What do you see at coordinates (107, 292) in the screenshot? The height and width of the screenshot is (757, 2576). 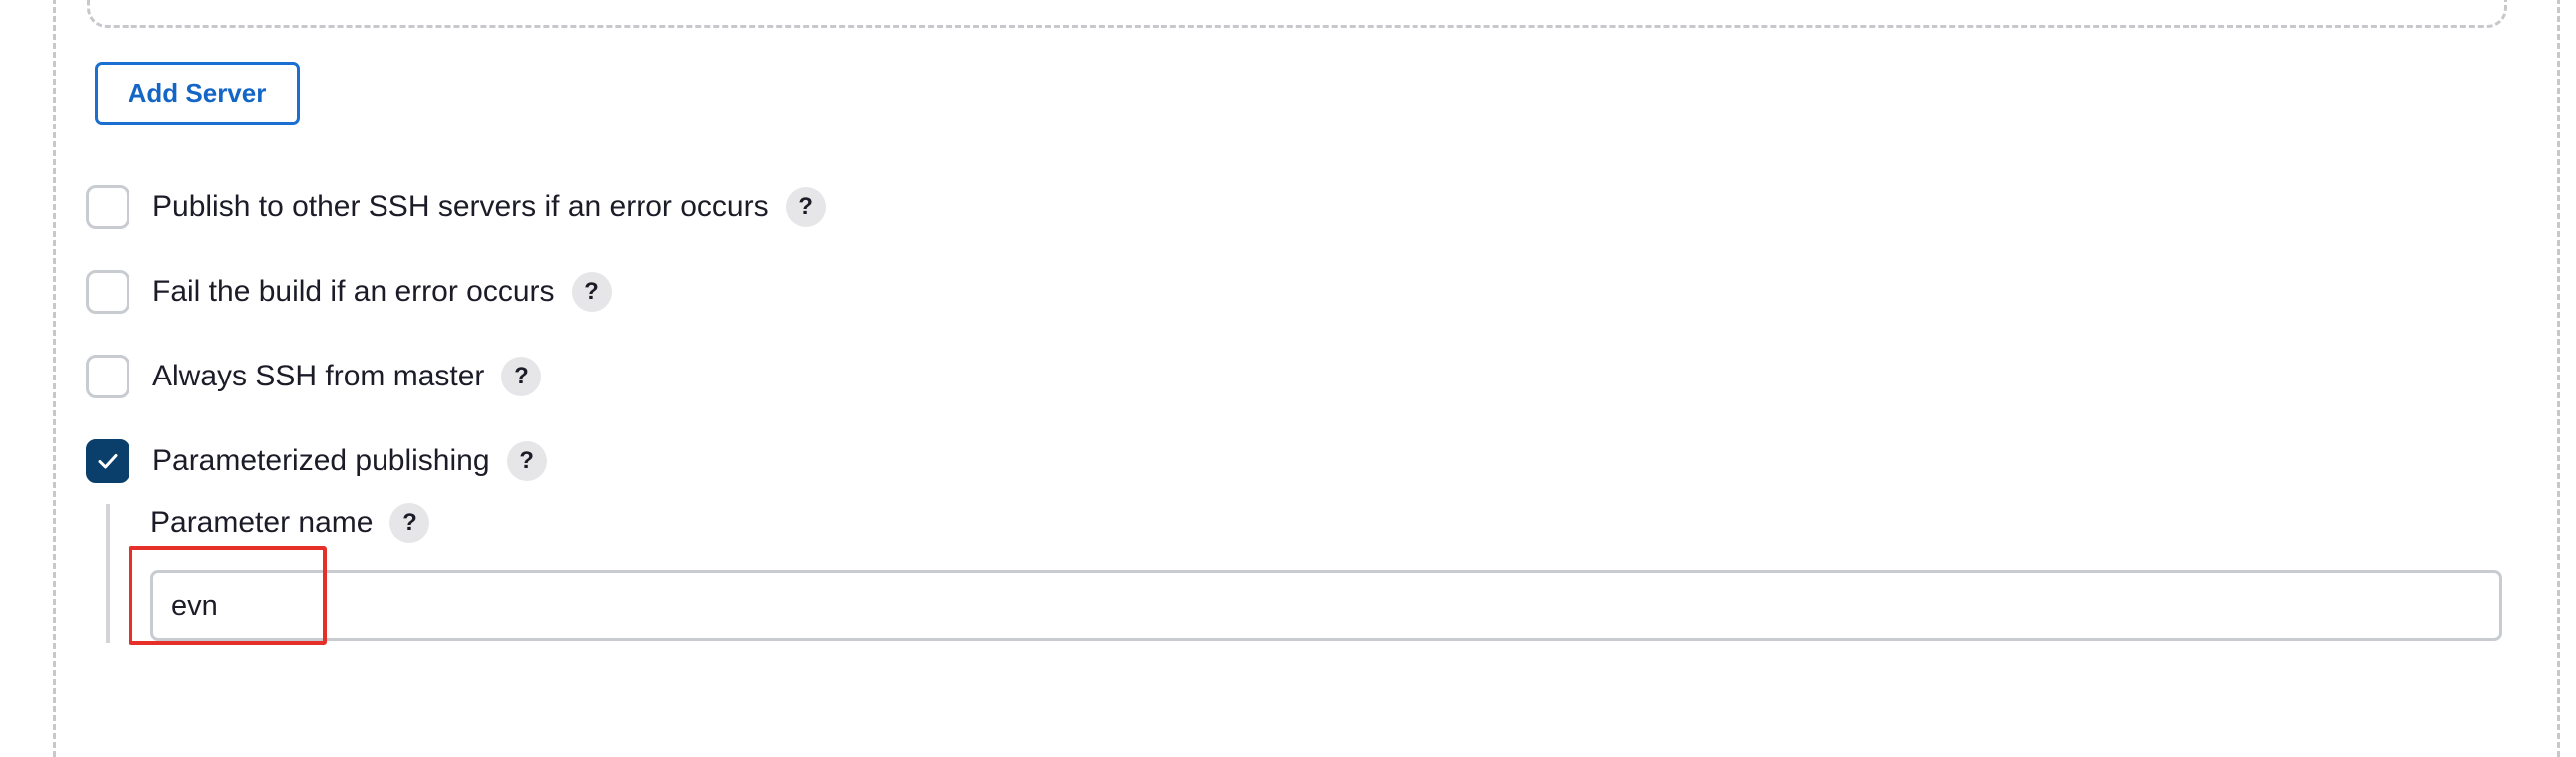 I see `fail-build-checkbox` at bounding box center [107, 292].